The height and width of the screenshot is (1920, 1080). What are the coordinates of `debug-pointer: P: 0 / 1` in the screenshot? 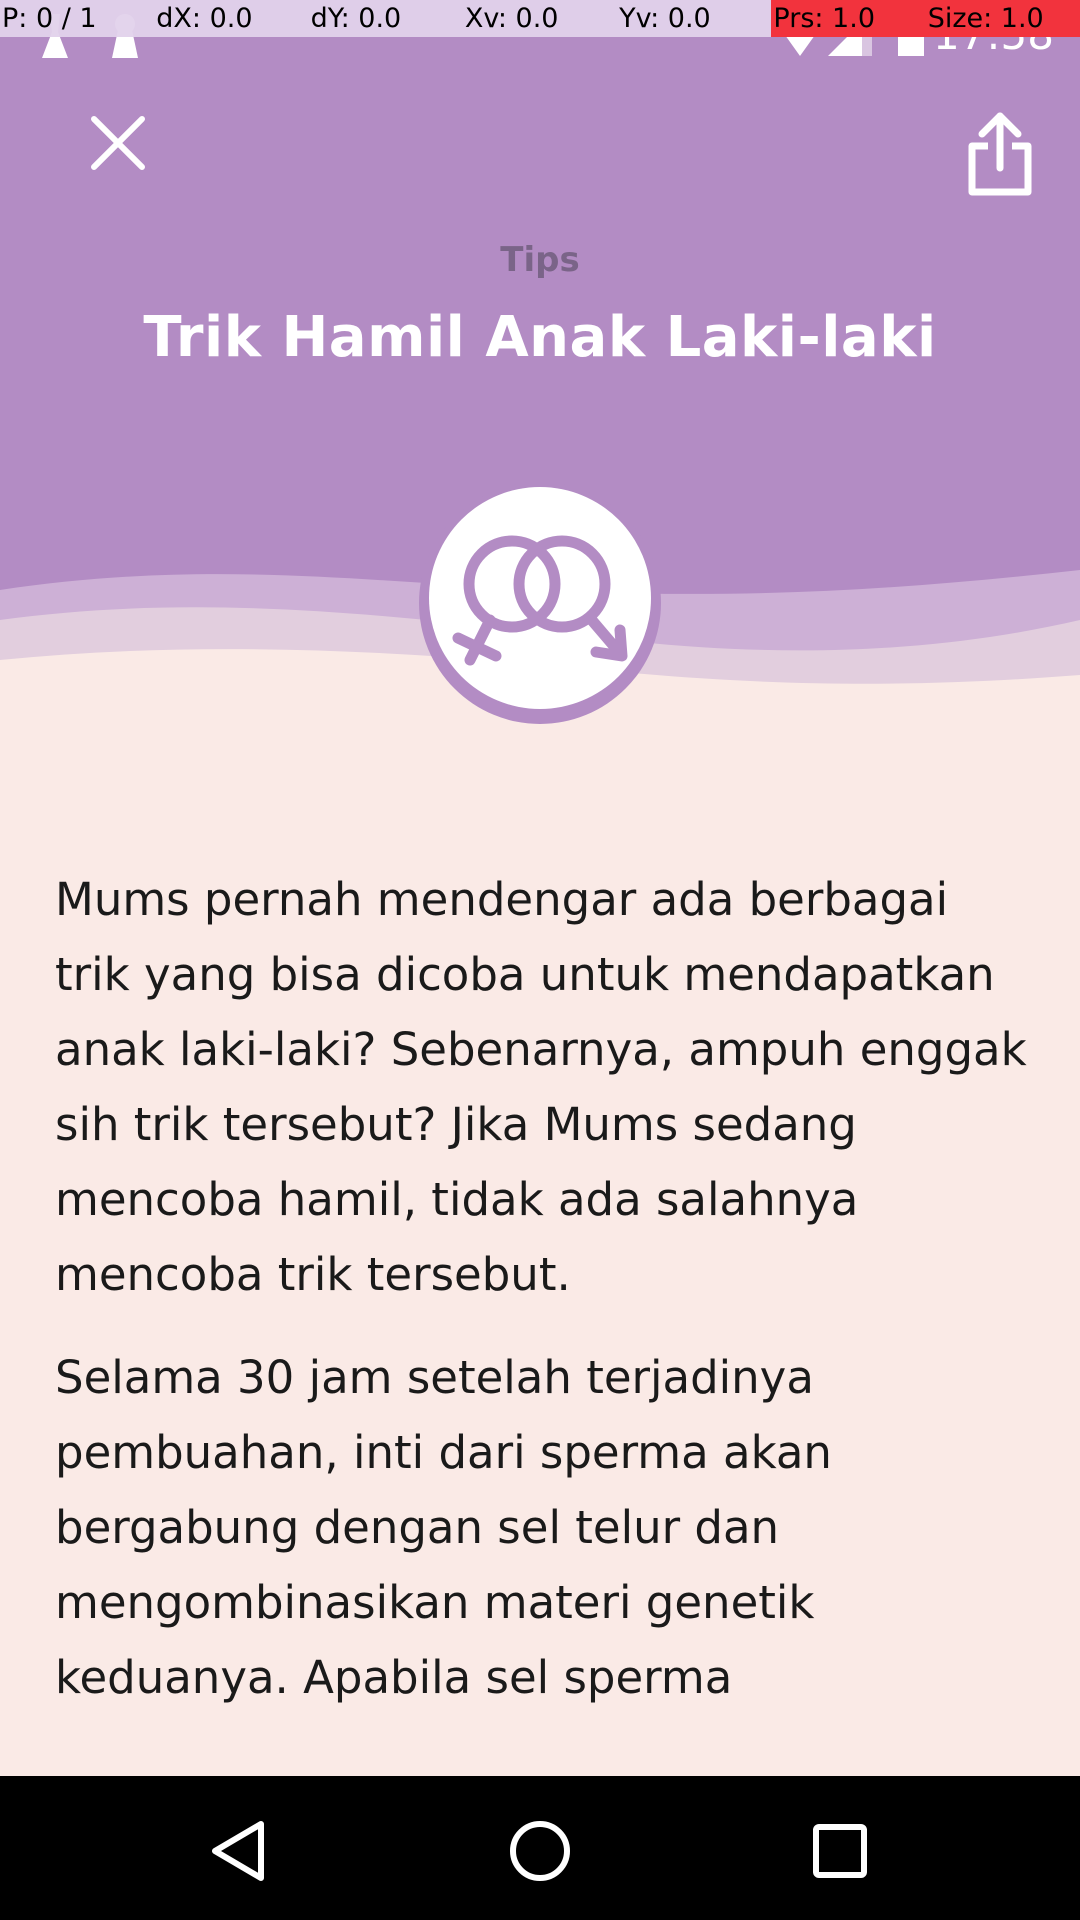 It's located at (77, 18).